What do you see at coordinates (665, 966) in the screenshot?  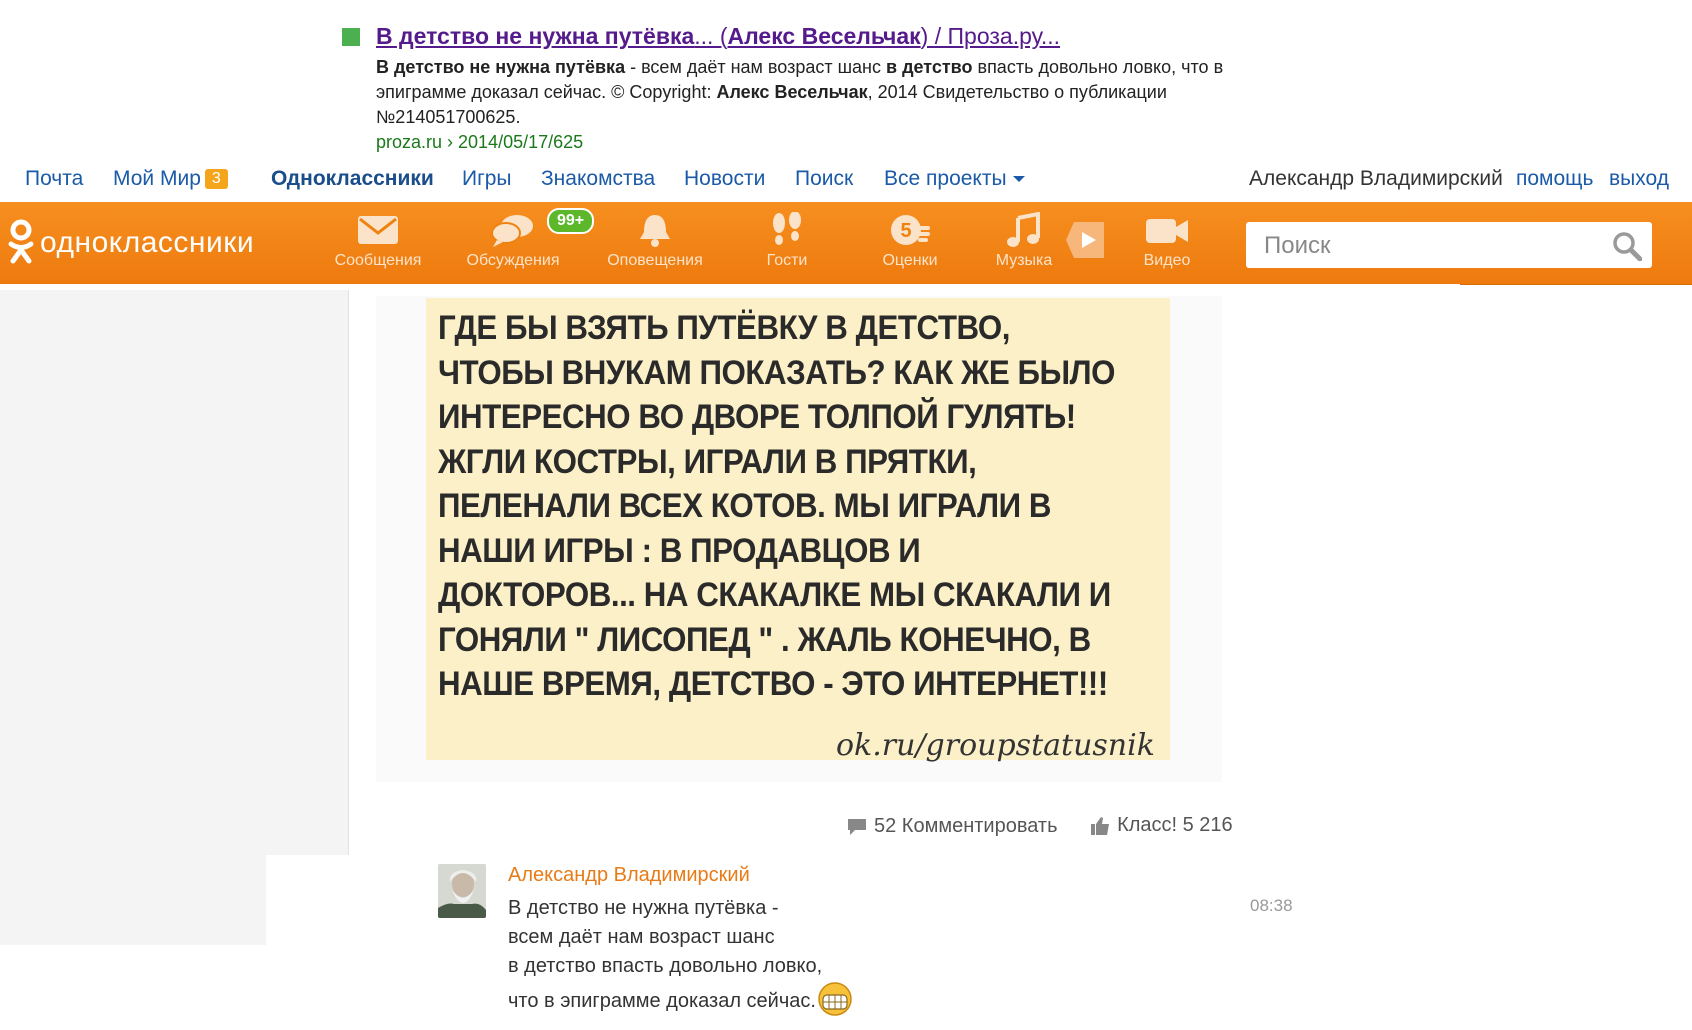 I see `comment-line: в детство впасть довольно ловко,` at bounding box center [665, 966].